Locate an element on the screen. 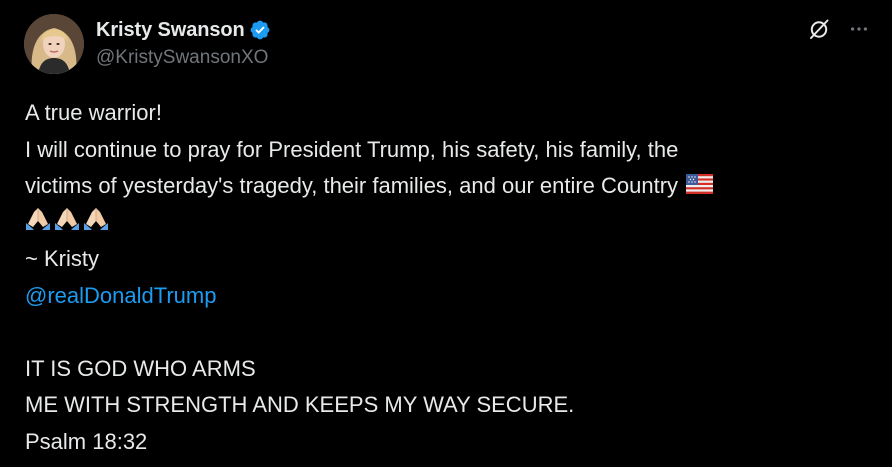 The image size is (892, 467). tweet-line: ~ Kristy is located at coordinates (62, 258).